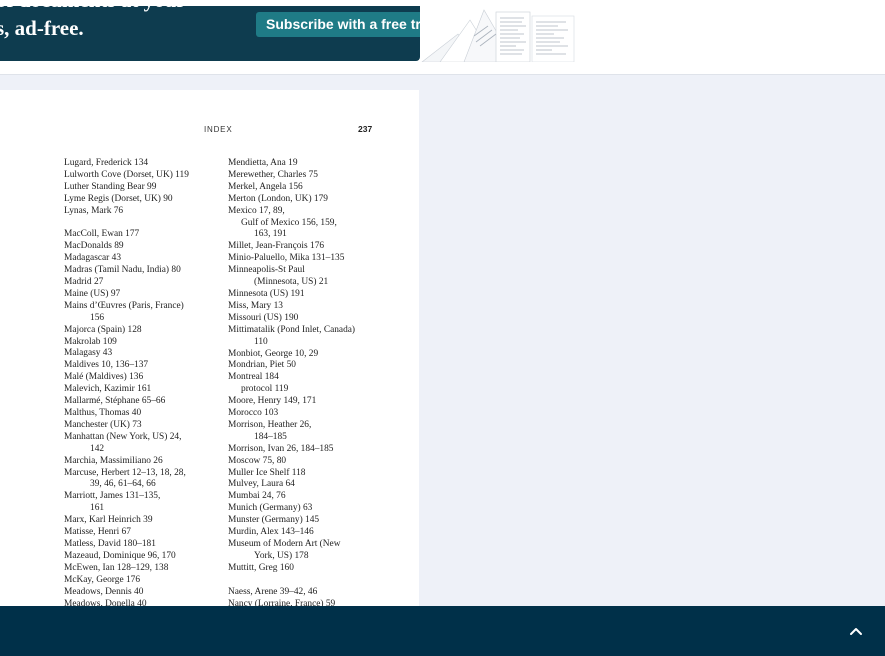 The image size is (885, 656). What do you see at coordinates (108, 520) in the screenshot?
I see `index-entry: Marx, Karl Heinrich 39` at bounding box center [108, 520].